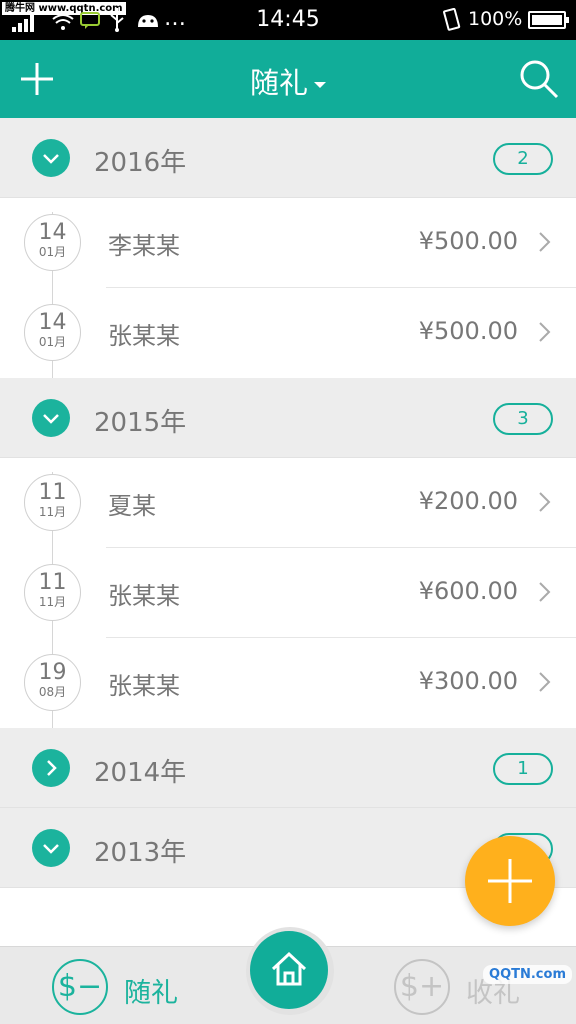  What do you see at coordinates (495, 19) in the screenshot?
I see `battery-percent: 100%` at bounding box center [495, 19].